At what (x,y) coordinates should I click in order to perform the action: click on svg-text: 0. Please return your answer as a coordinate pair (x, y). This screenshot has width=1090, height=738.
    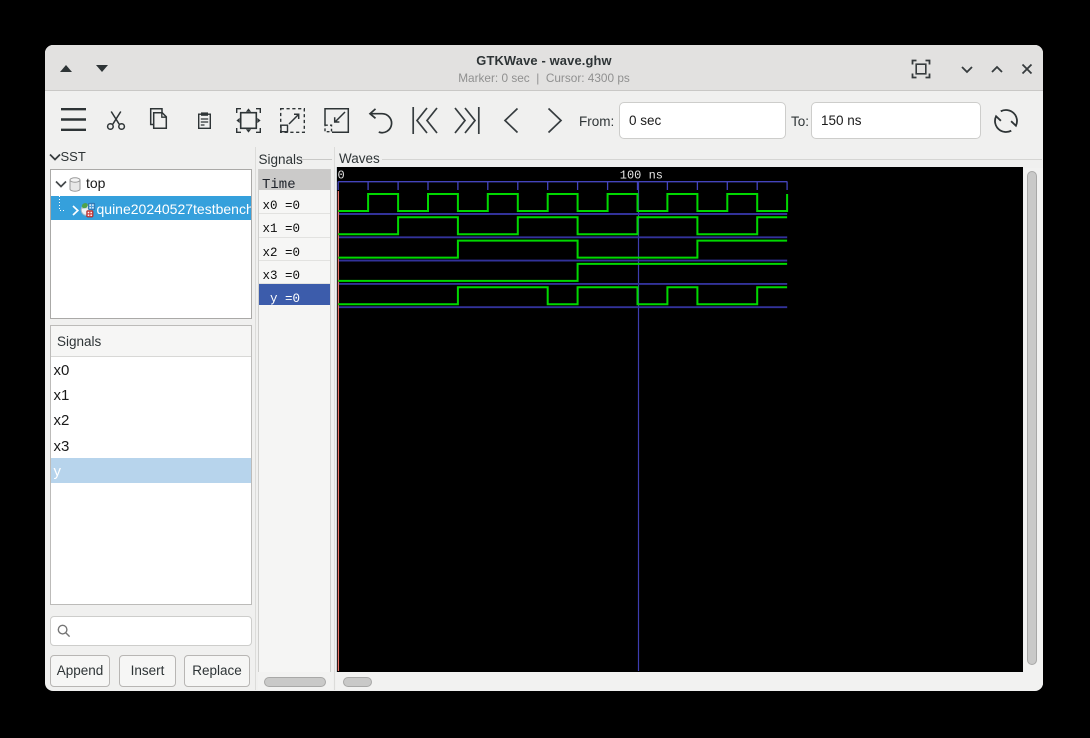
    Looking at the image, I should click on (341, 176).